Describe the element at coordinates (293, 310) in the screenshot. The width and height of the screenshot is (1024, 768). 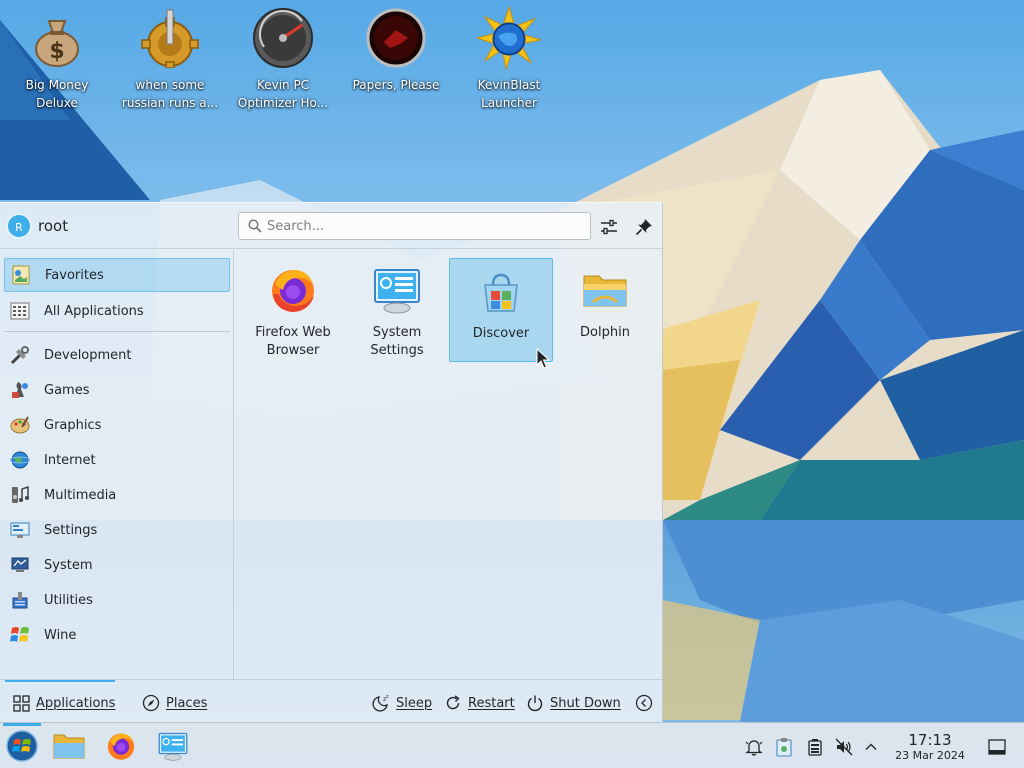
I see `app-tile-firefox: Firefox Web Browser` at that location.